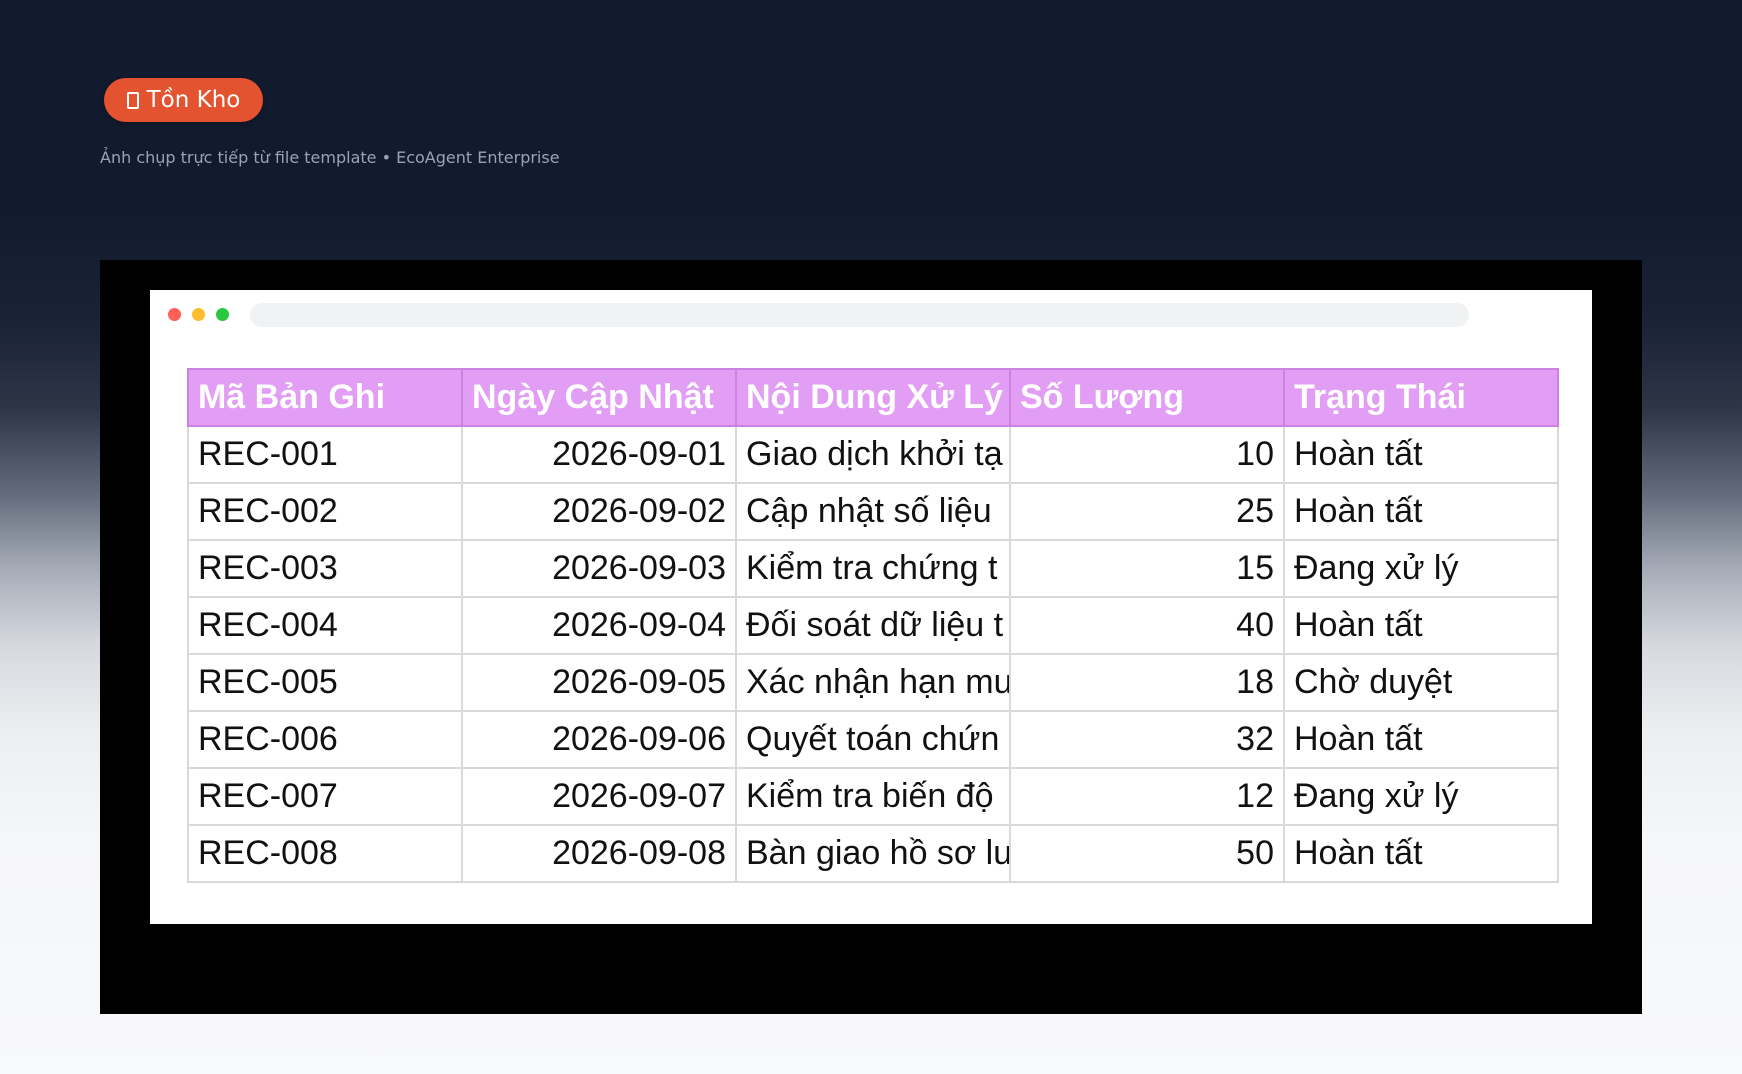  Describe the element at coordinates (132, 100) in the screenshot. I see `box-icon` at that location.